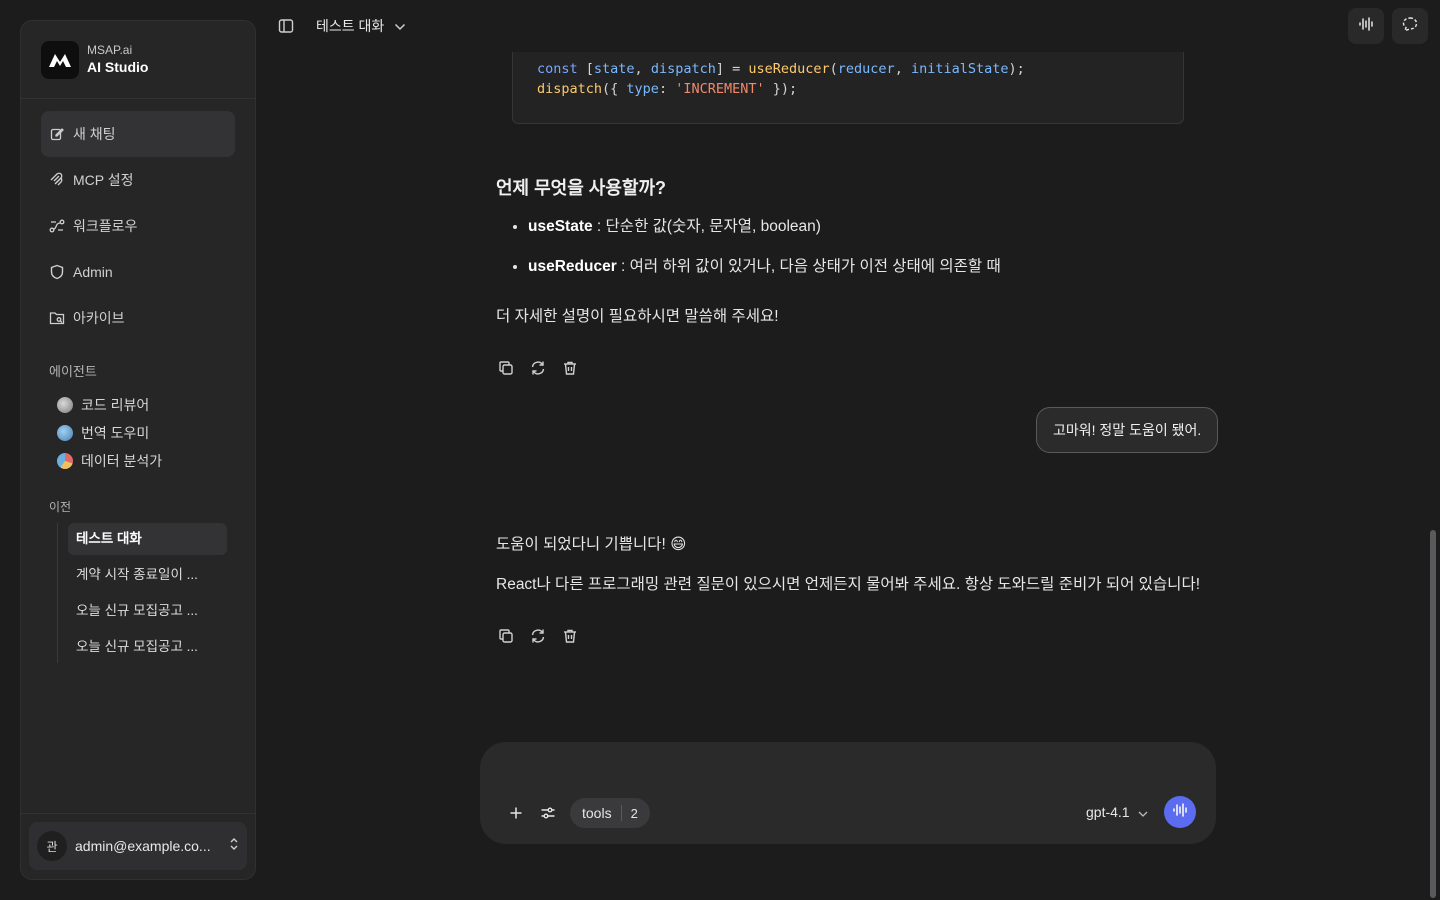 This screenshot has height=900, width=1440. What do you see at coordinates (848, 793) in the screenshot?
I see `message-composer: tools 2 gpt-4.1` at bounding box center [848, 793].